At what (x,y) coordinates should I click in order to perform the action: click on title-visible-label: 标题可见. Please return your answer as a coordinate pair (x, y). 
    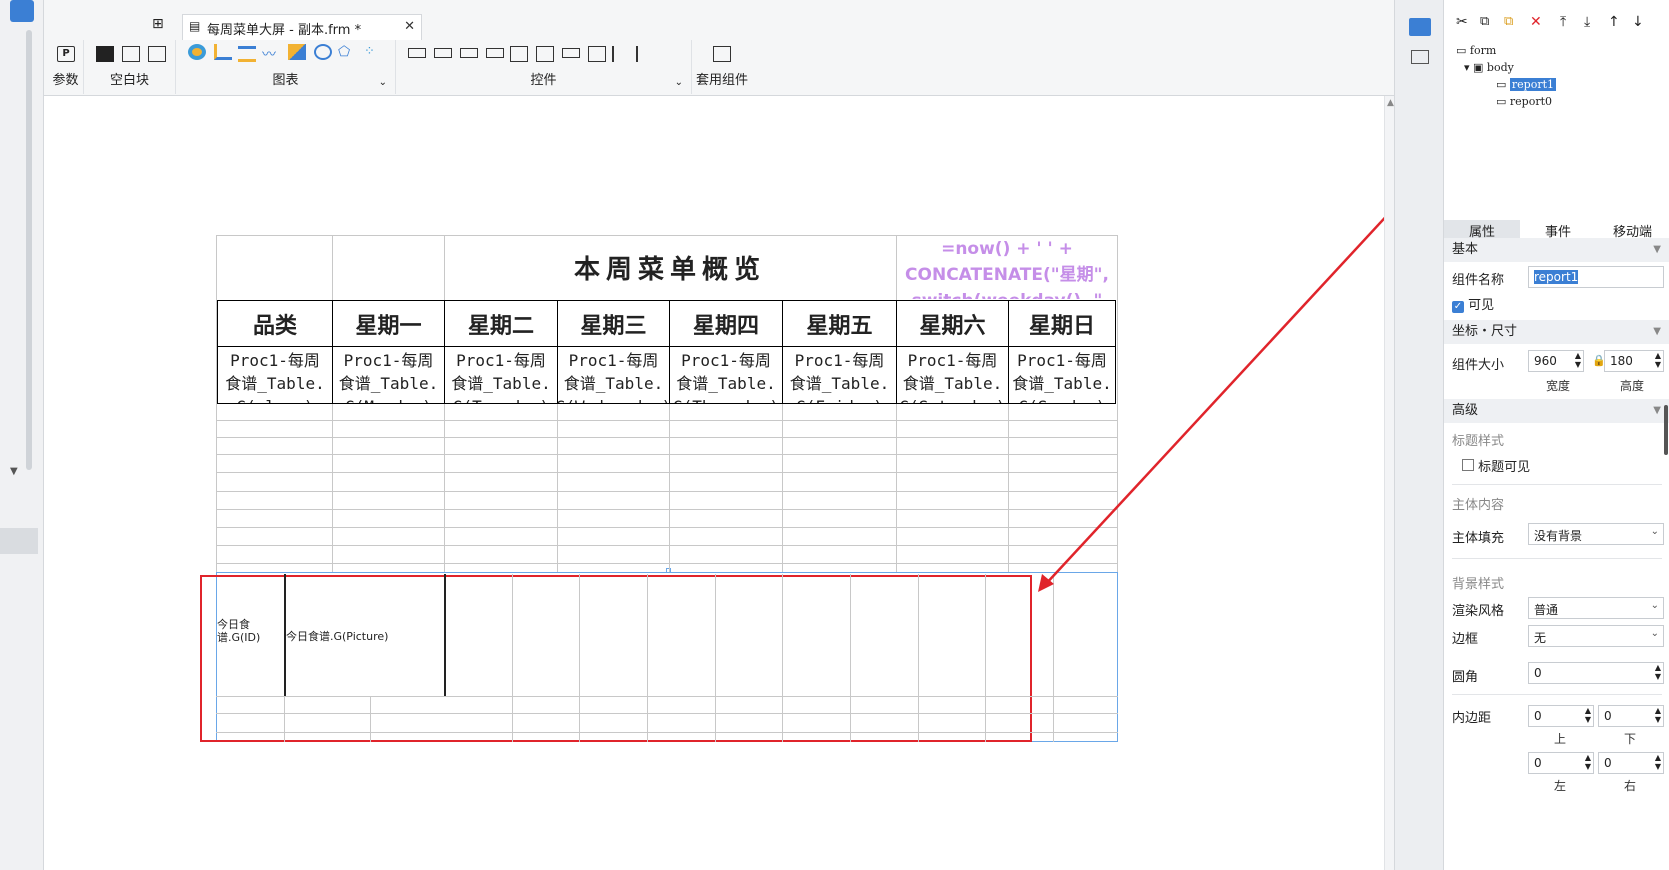
    Looking at the image, I should click on (1504, 467).